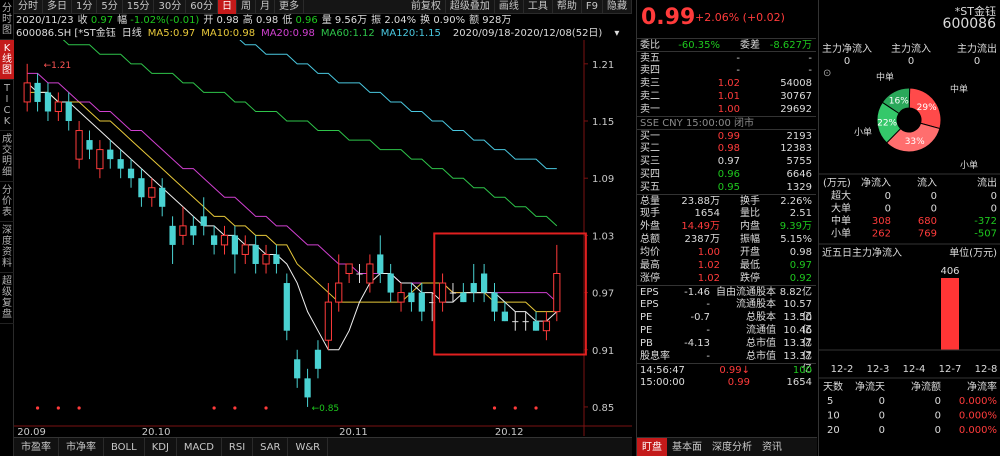  Describe the element at coordinates (265, 7) in the screenshot. I see `period-9: 月` at that location.